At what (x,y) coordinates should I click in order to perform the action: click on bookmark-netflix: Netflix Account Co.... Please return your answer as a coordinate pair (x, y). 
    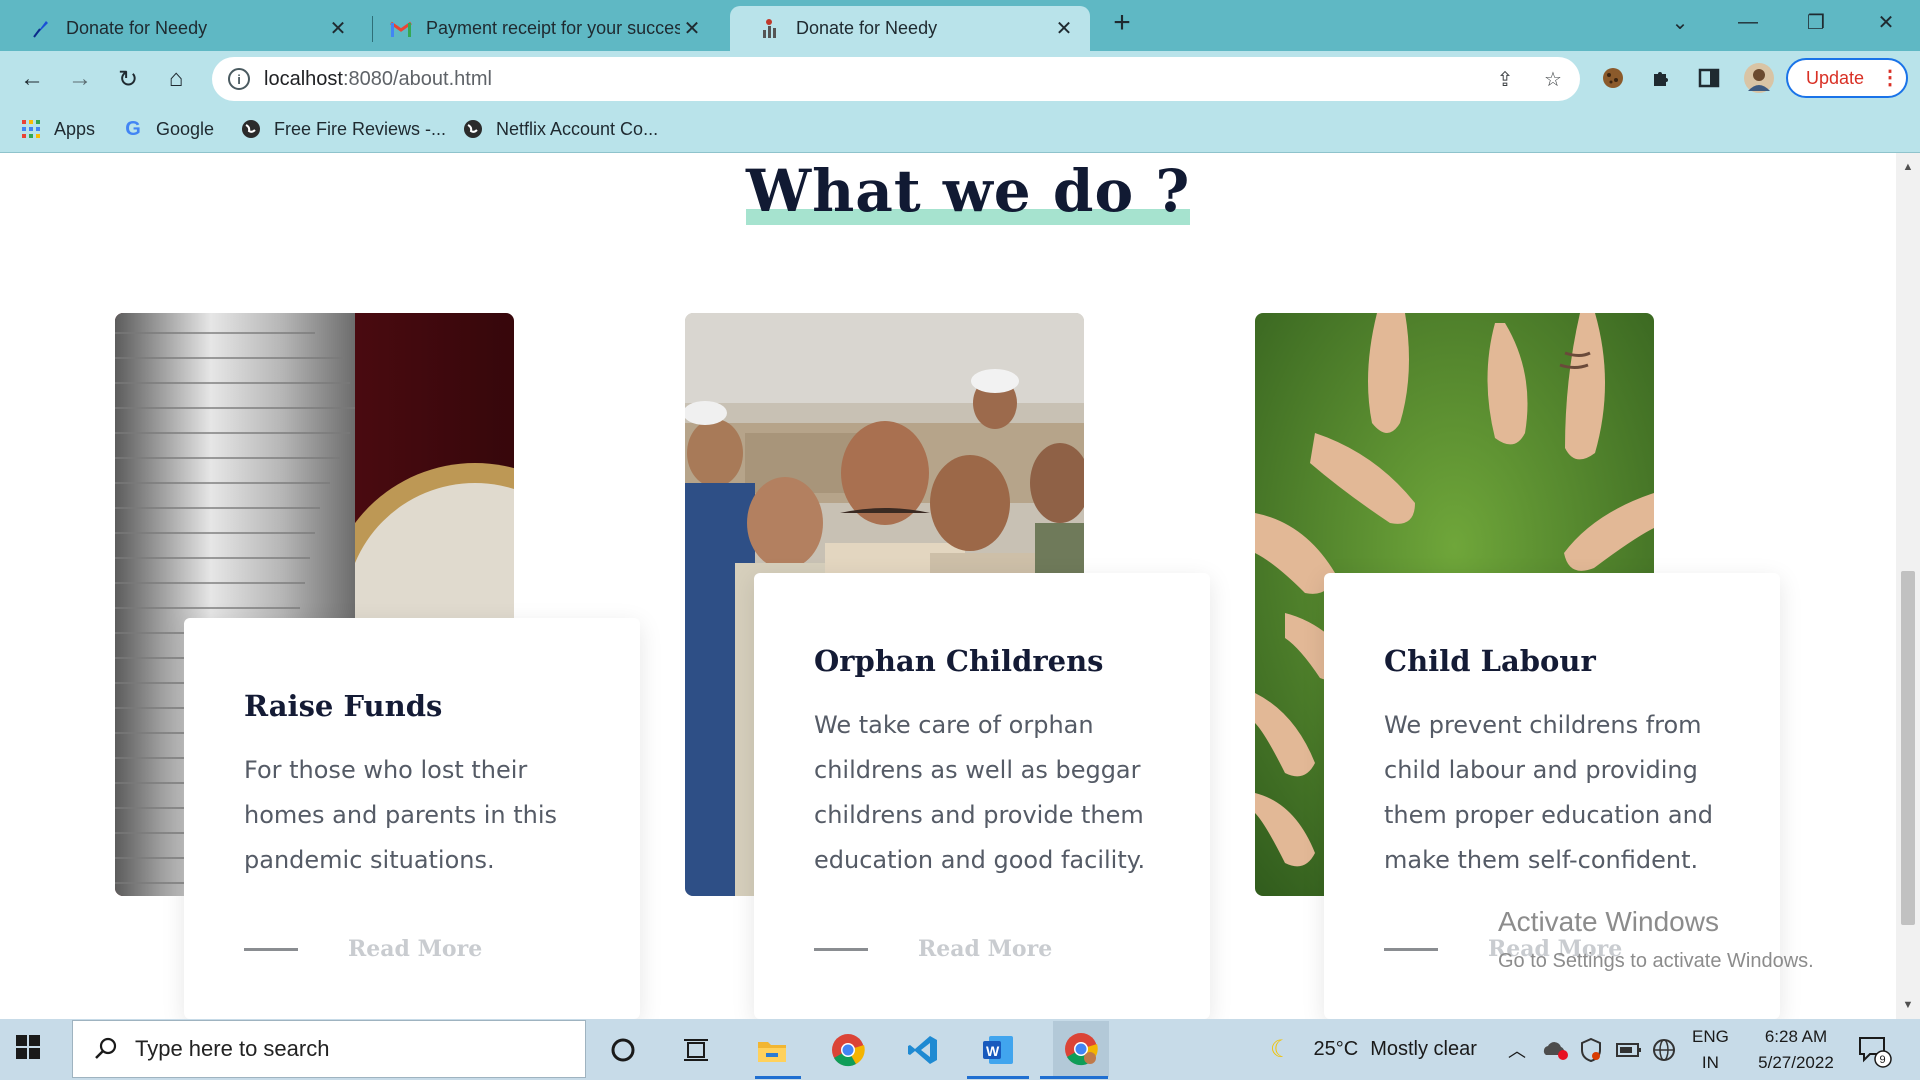
    Looking at the image, I should click on (560, 129).